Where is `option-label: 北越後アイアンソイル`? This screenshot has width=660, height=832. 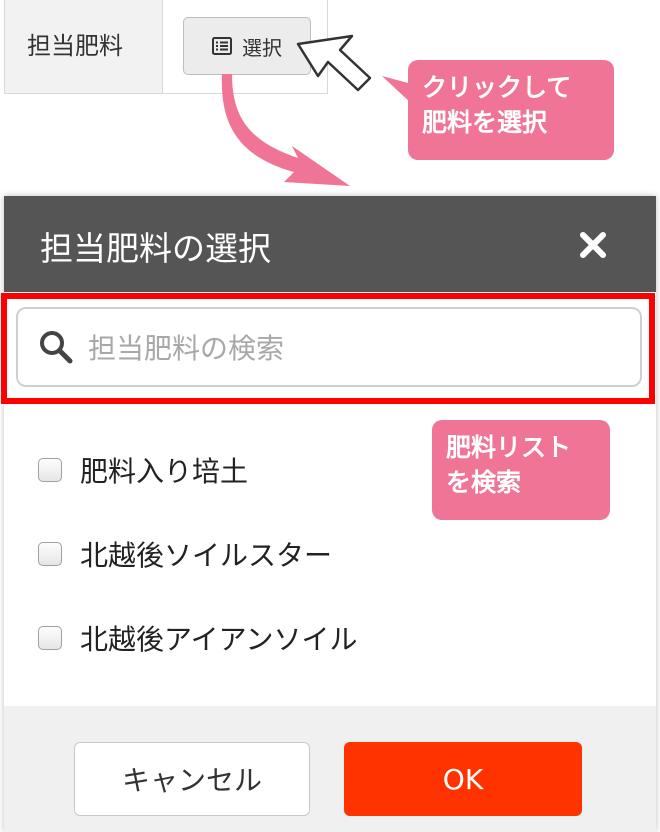
option-label: 北越後アイアンソイル is located at coordinates (219, 639).